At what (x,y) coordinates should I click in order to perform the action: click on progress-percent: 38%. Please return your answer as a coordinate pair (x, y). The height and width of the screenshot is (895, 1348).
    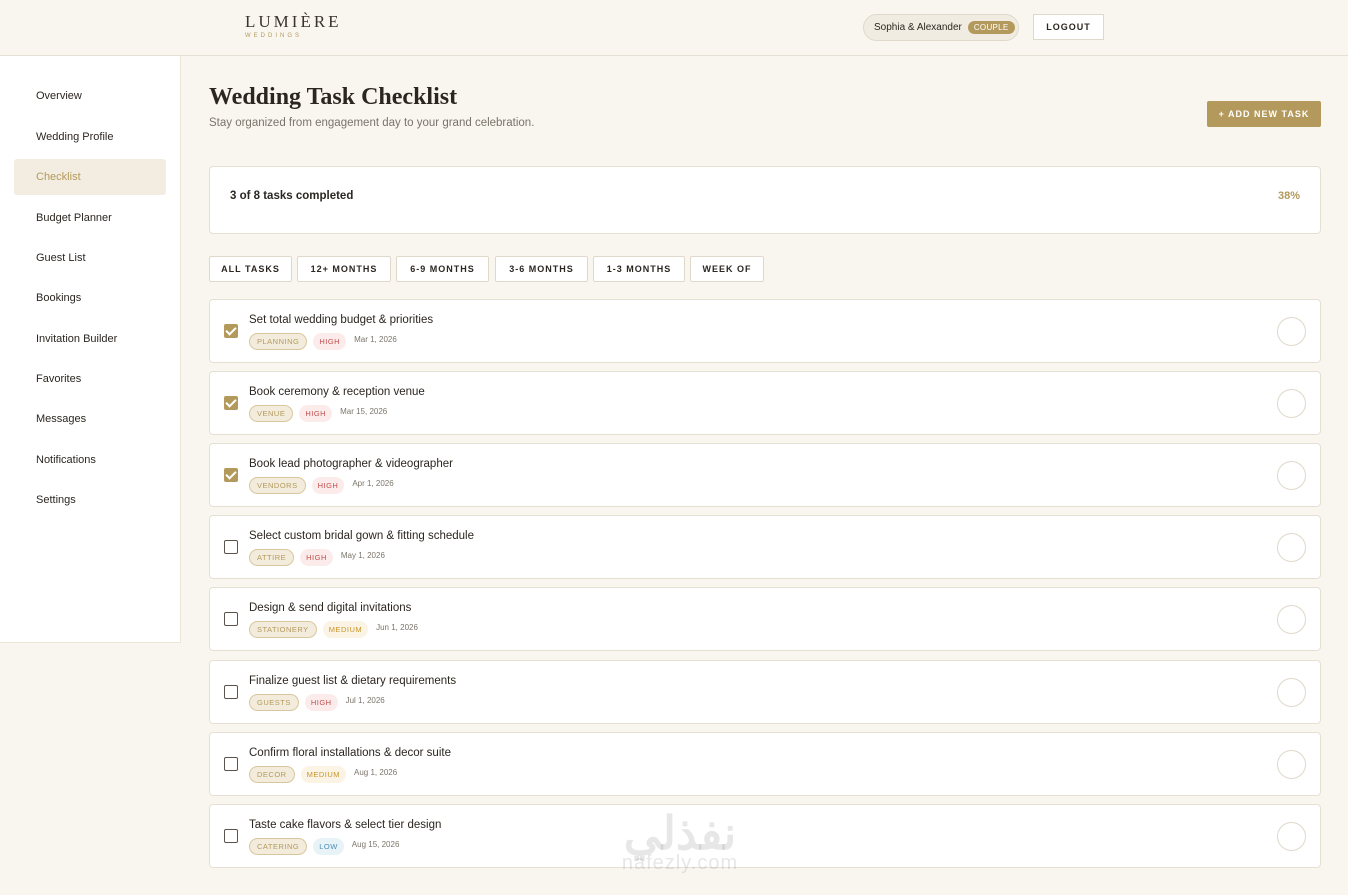
    Looking at the image, I should click on (1288, 196).